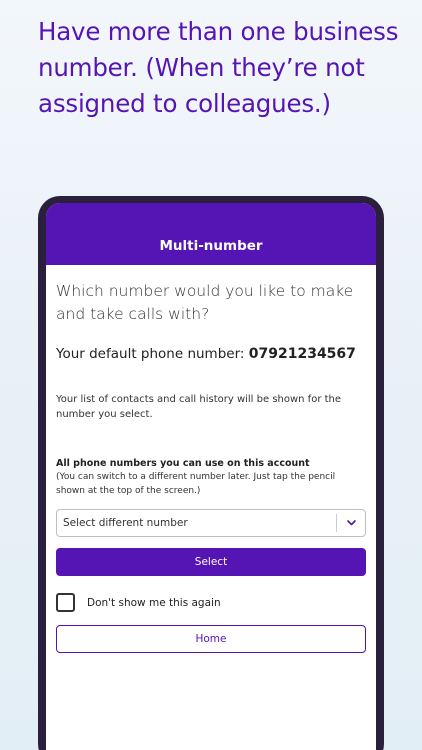  I want to click on app-bar-title: Multi-number, so click(211, 246).